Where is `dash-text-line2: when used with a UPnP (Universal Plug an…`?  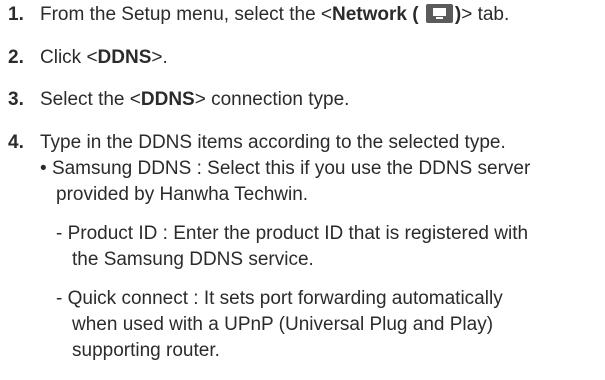
dash-text-line2: when used with a UPnP (Universal Plug an… is located at coordinates (283, 324).